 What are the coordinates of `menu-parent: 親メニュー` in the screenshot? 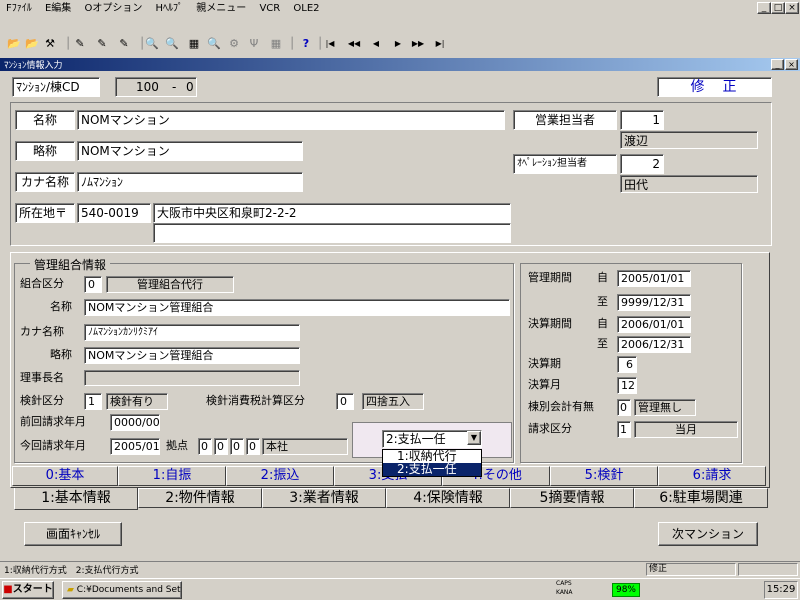 It's located at (221, 8).